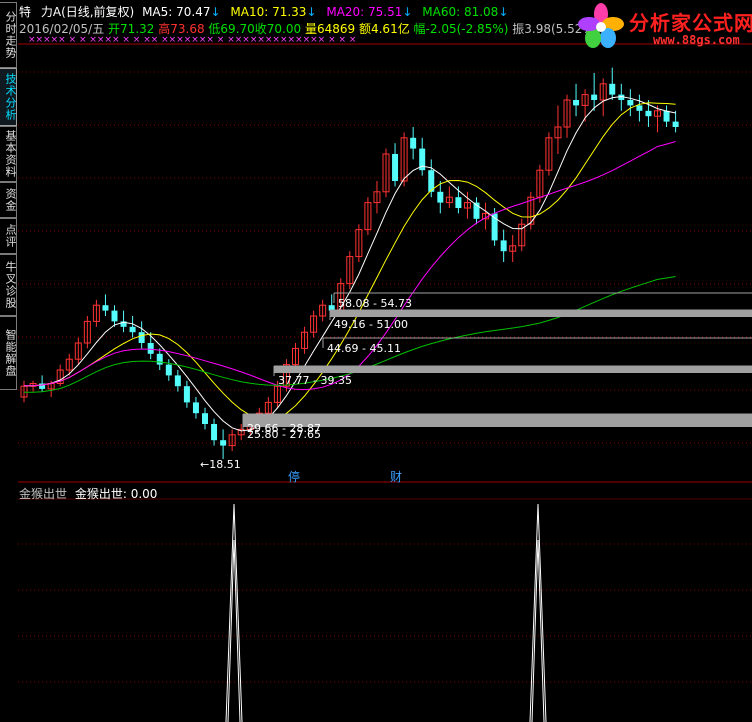 The height and width of the screenshot is (722, 752). What do you see at coordinates (278, 29) in the screenshot?
I see `close-value: 收70.00` at bounding box center [278, 29].